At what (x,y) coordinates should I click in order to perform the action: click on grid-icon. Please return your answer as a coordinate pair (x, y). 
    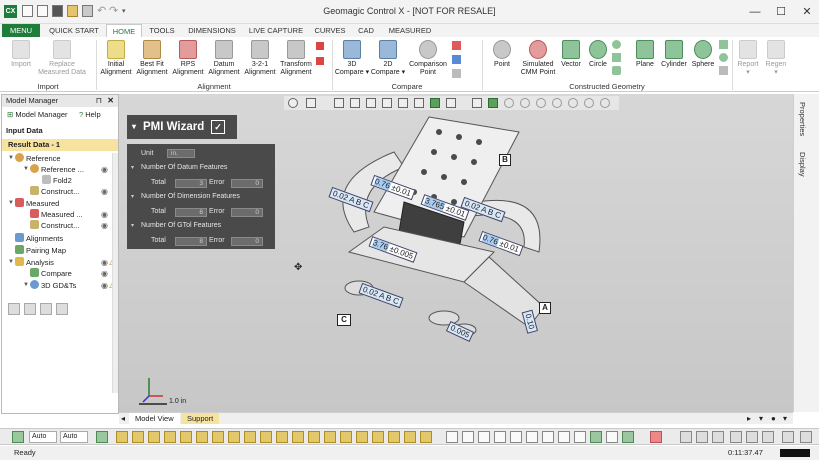
    Looking at the image, I should click on (18, 437).